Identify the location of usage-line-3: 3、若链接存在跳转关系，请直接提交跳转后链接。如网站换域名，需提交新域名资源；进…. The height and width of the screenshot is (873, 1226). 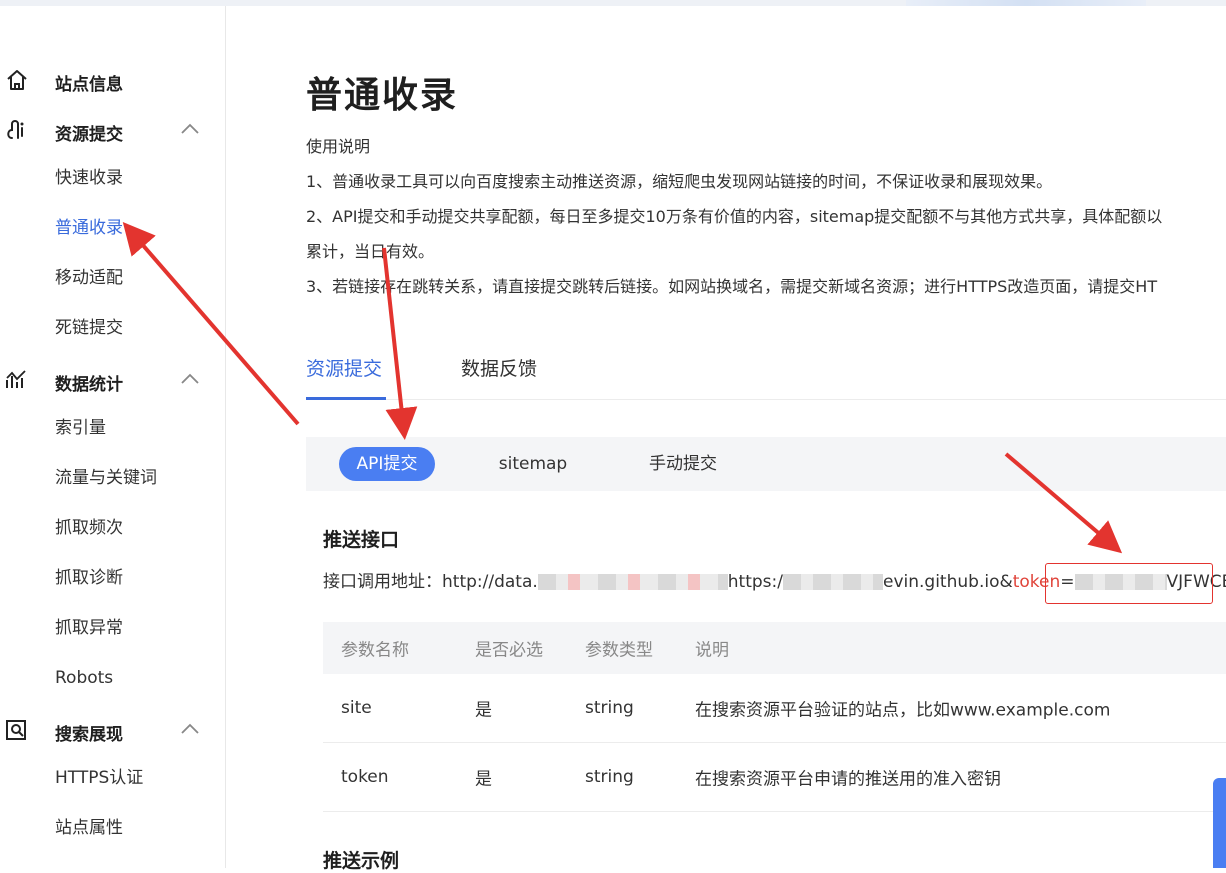
(732, 286).